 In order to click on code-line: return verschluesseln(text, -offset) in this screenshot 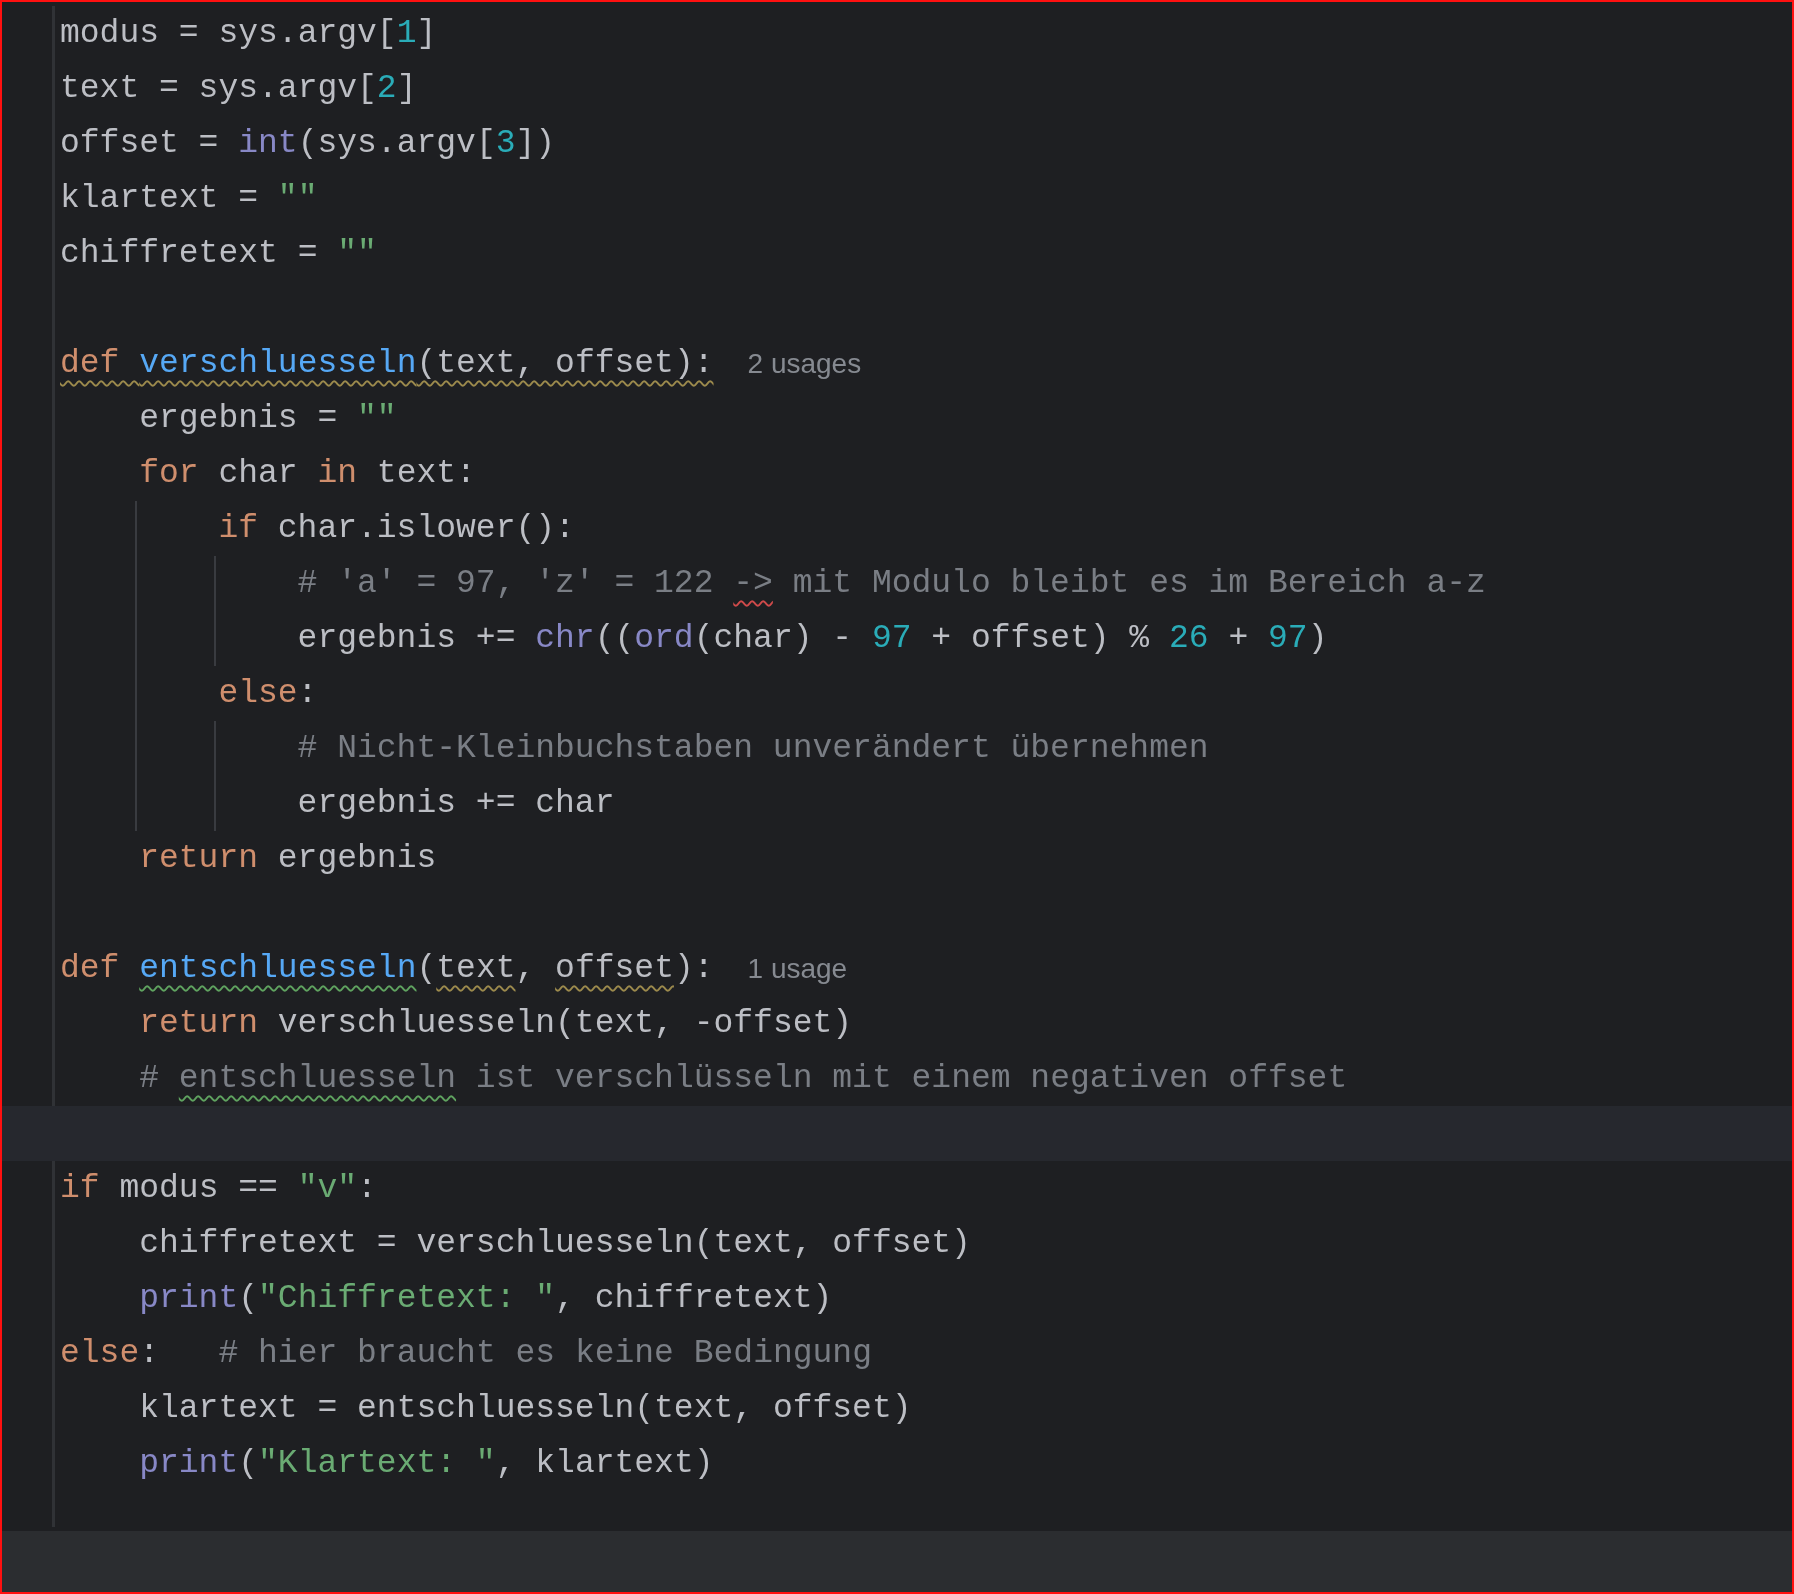, I will do `click(496, 1023)`.